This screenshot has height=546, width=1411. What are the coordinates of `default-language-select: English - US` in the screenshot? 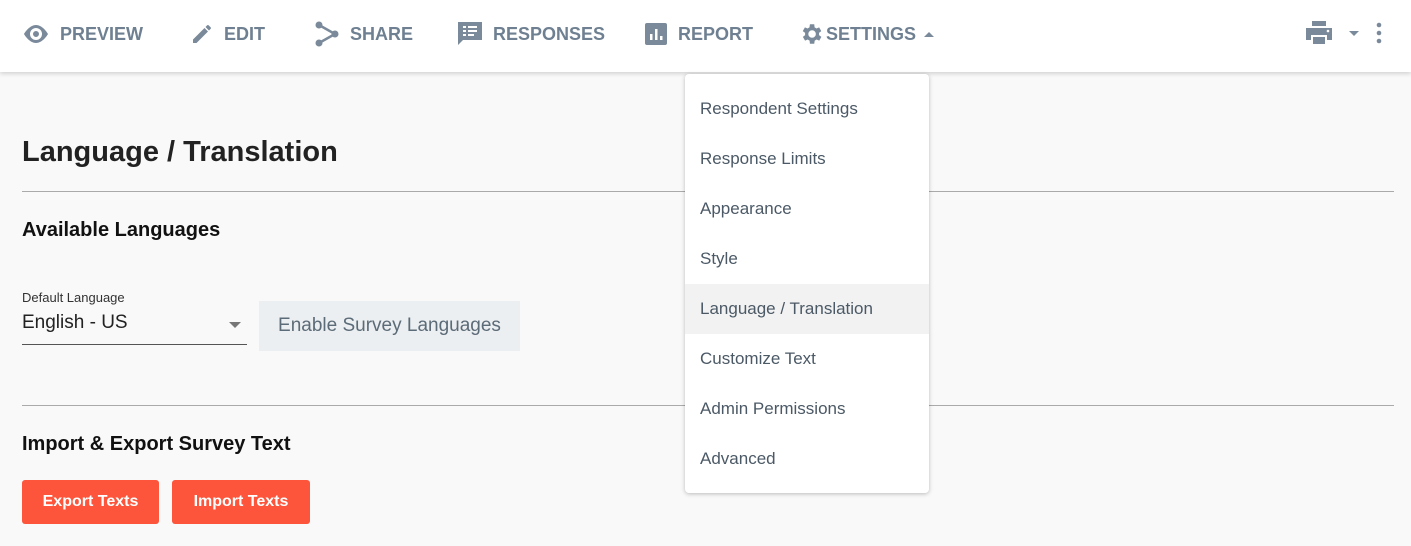 It's located at (134, 328).